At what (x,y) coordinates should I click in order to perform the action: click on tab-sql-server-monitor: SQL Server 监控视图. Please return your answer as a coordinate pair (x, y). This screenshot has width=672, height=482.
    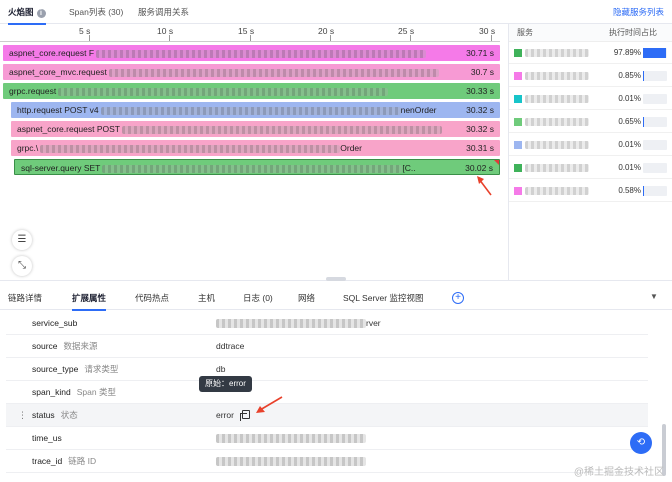
    Looking at the image, I should click on (383, 298).